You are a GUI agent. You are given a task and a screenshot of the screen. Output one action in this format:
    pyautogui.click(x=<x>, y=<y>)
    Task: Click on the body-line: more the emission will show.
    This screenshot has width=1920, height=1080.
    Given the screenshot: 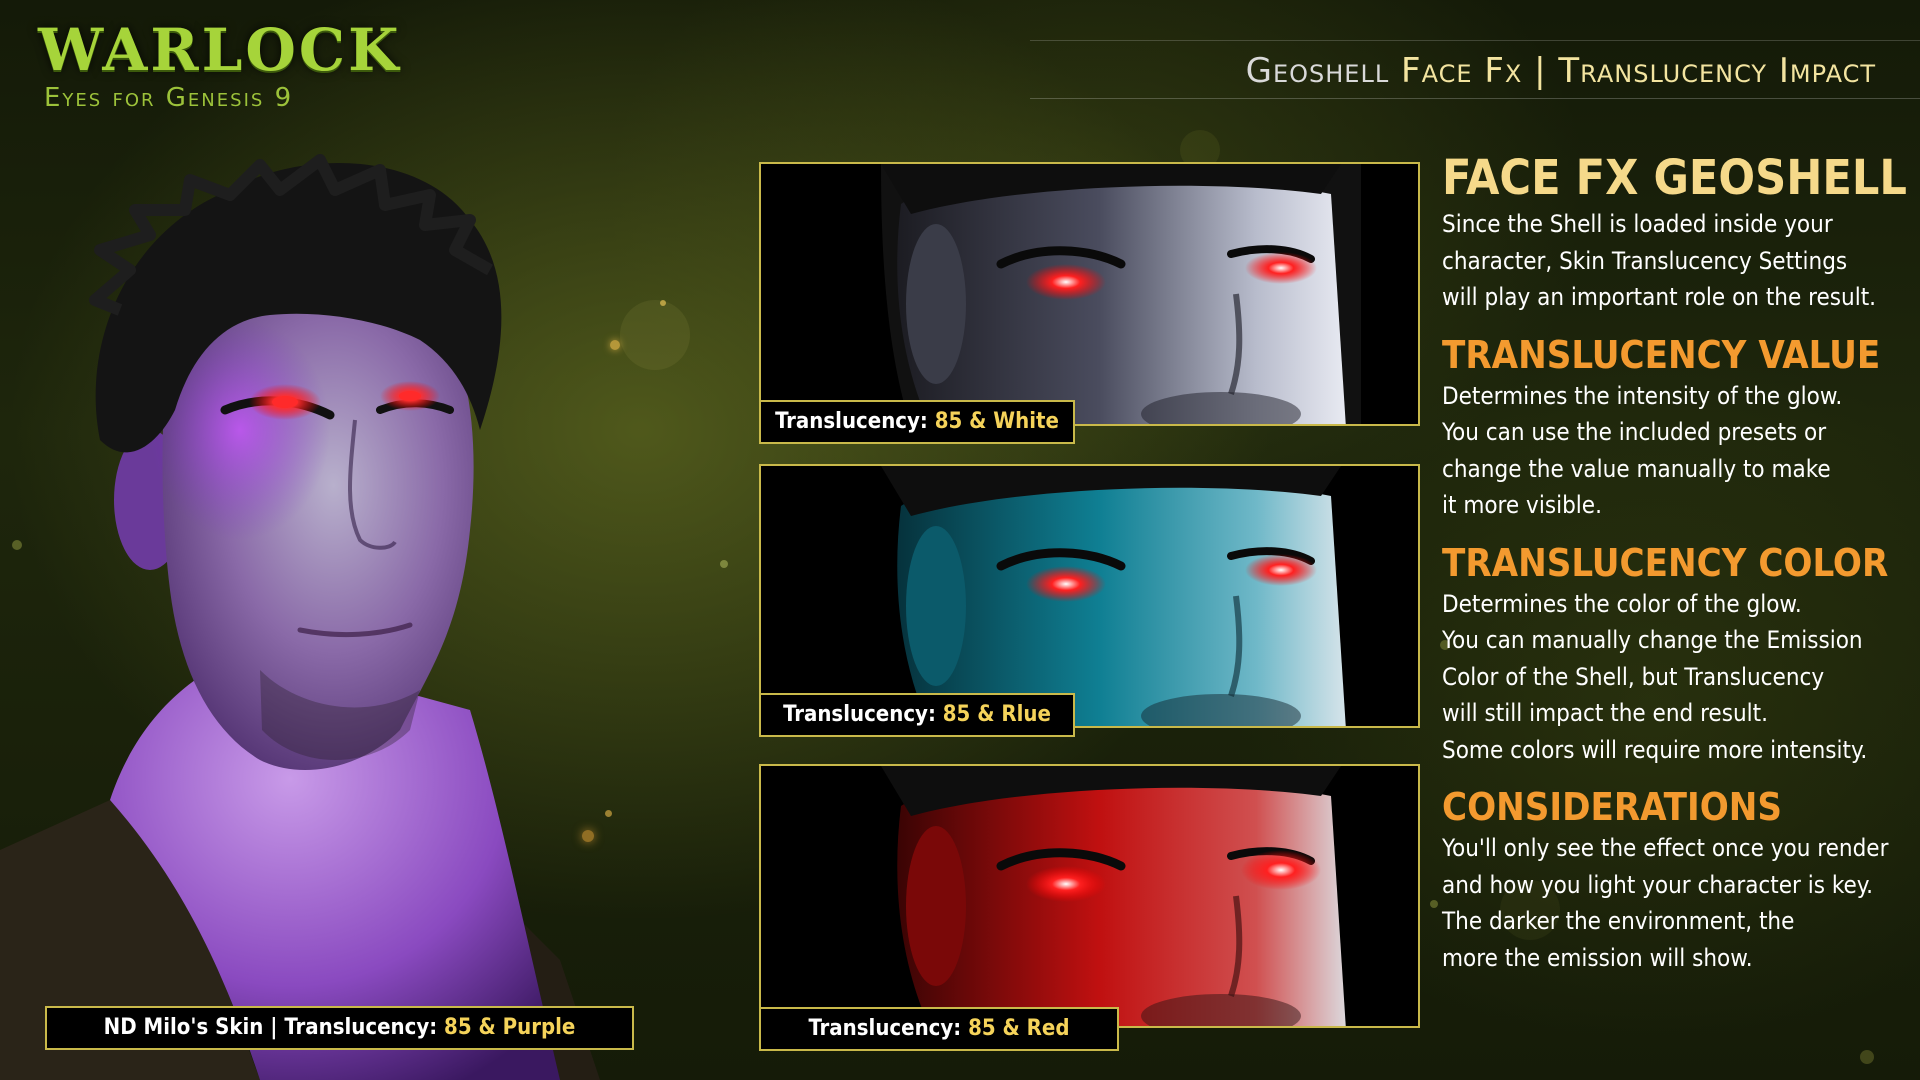 What is the action you would take?
    pyautogui.click(x=1597, y=957)
    